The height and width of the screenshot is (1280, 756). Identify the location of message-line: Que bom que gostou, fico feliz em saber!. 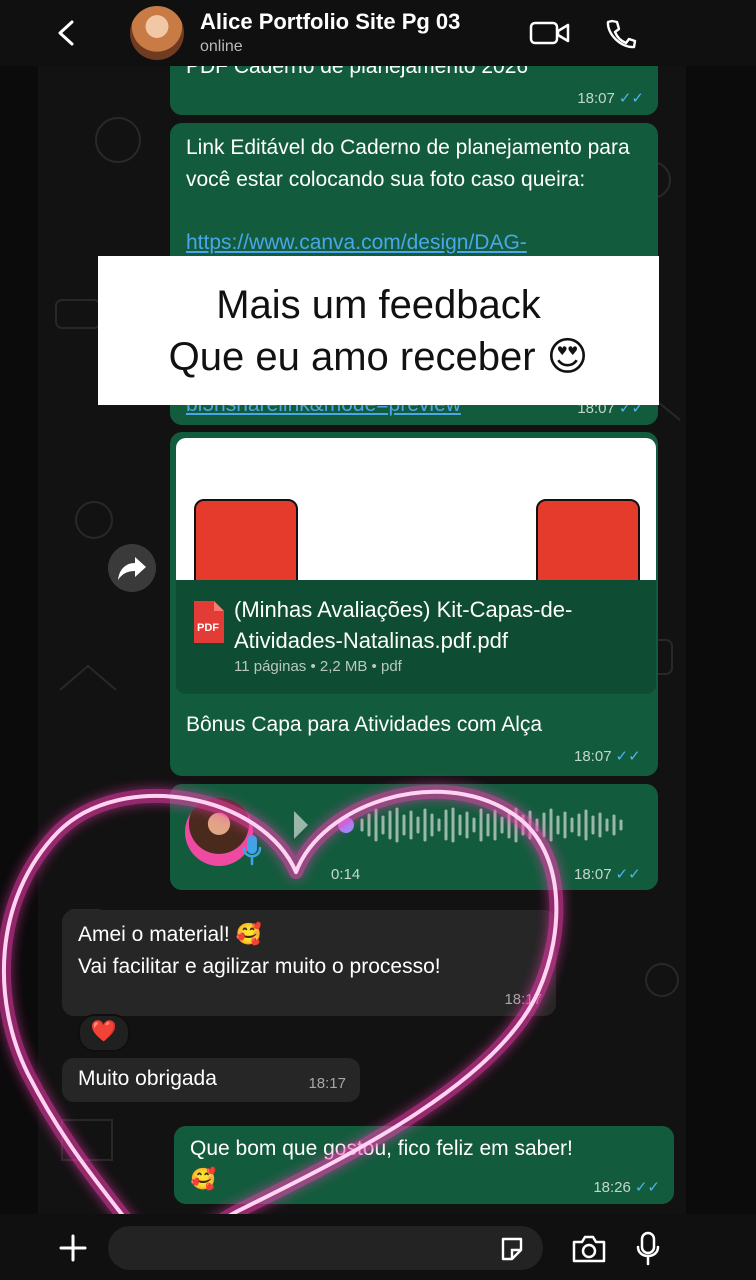
(381, 1148).